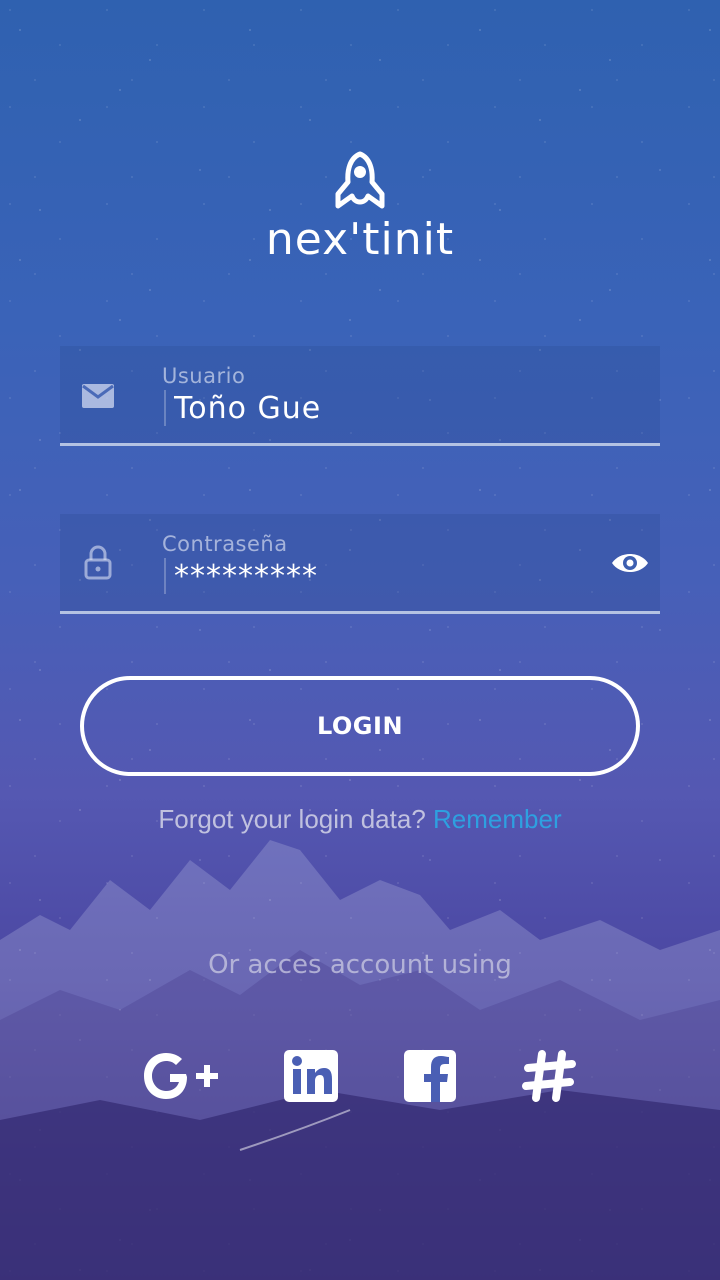  Describe the element at coordinates (360, 239) in the screenshot. I see `logo-wordmark: nex'tinit` at that location.